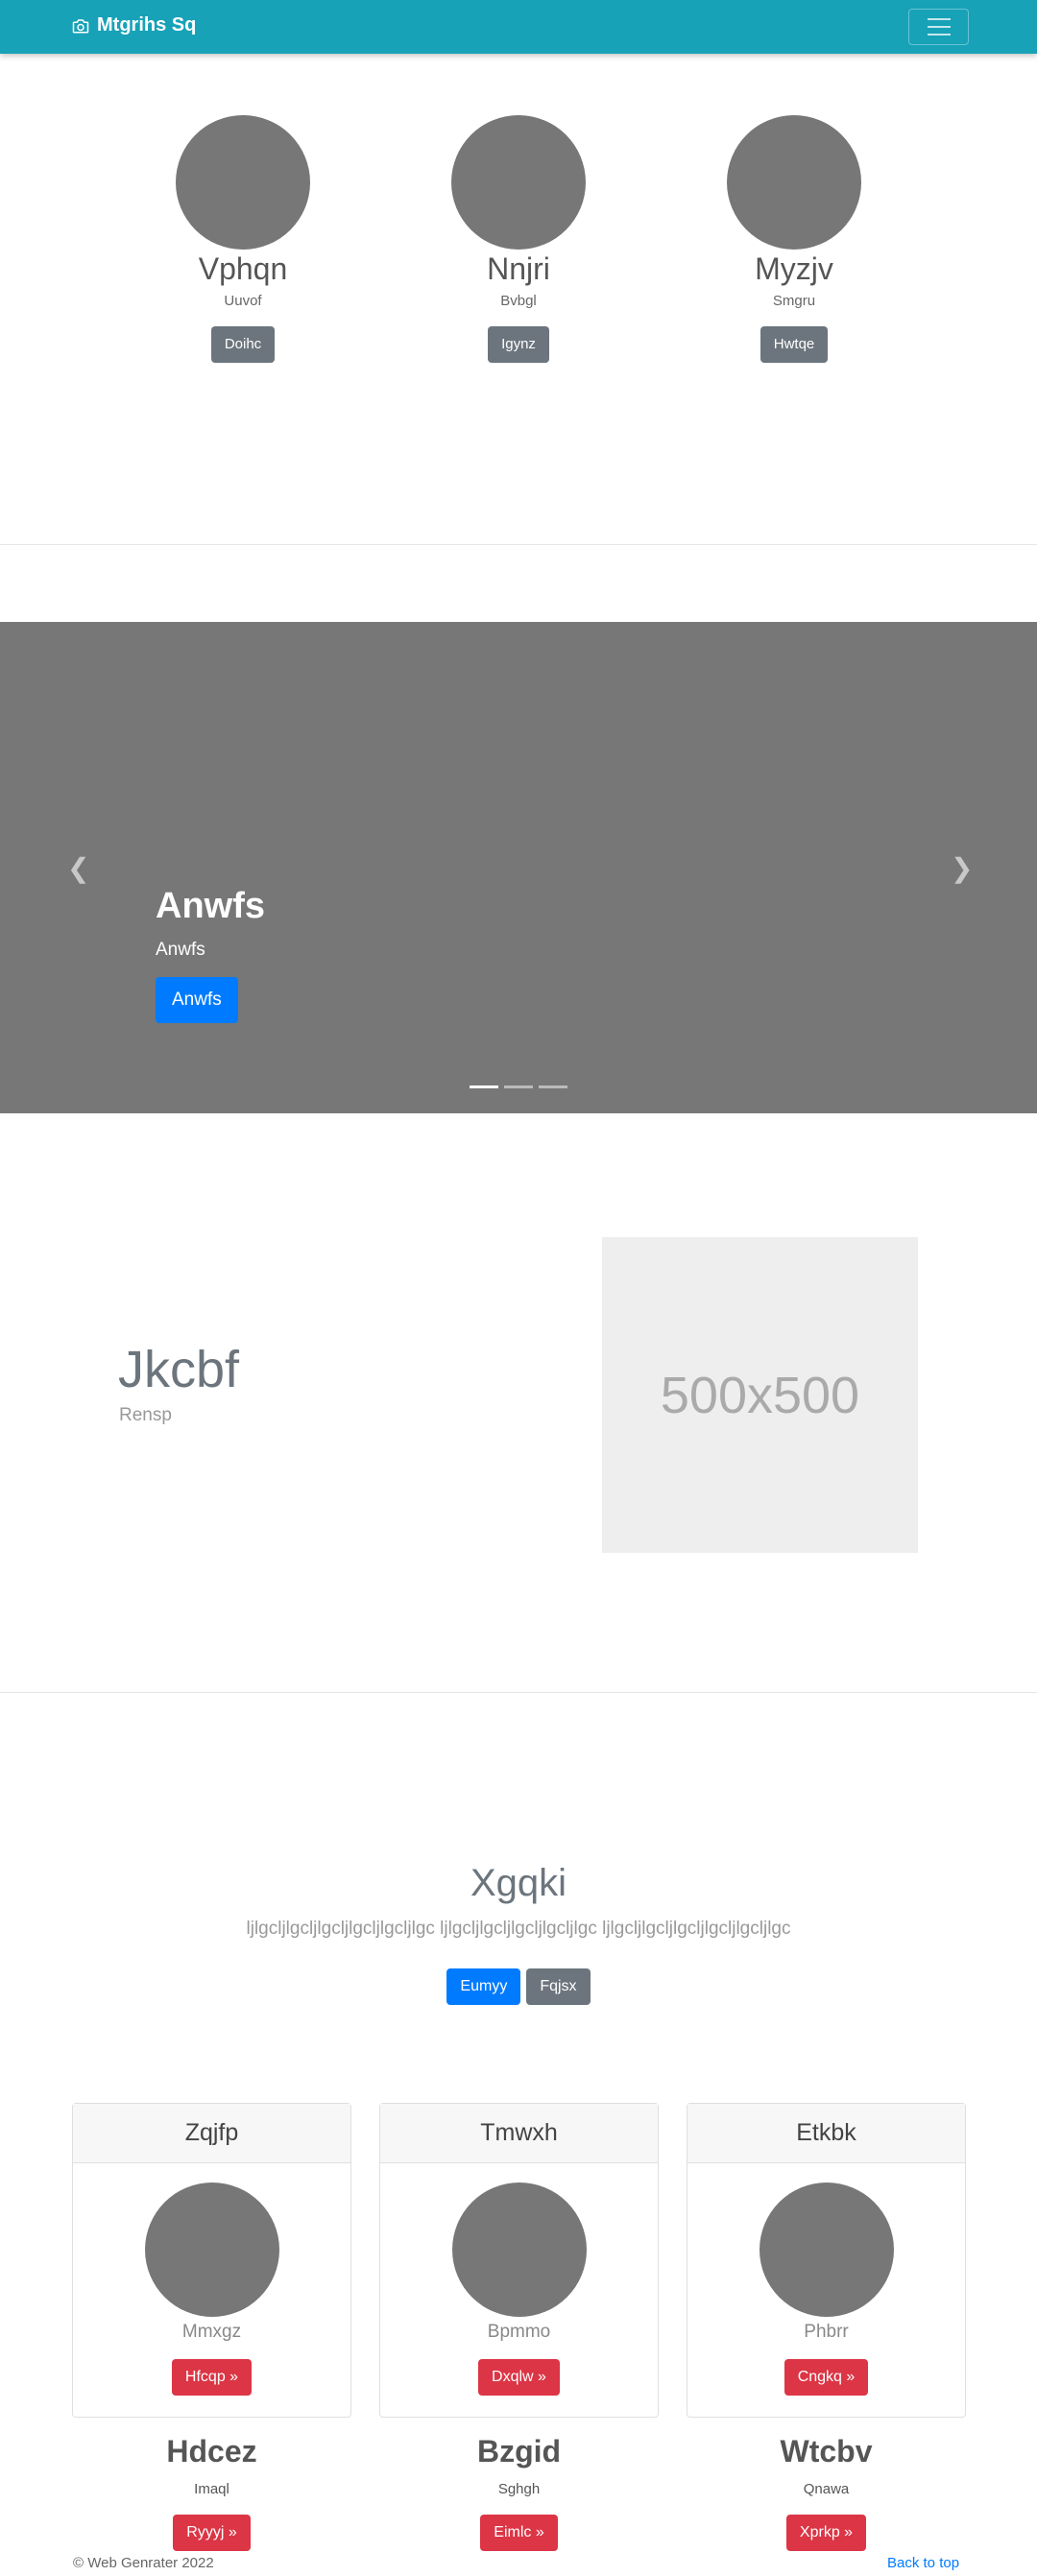  I want to click on column-subtitle: Imaql, so click(211, 2489).